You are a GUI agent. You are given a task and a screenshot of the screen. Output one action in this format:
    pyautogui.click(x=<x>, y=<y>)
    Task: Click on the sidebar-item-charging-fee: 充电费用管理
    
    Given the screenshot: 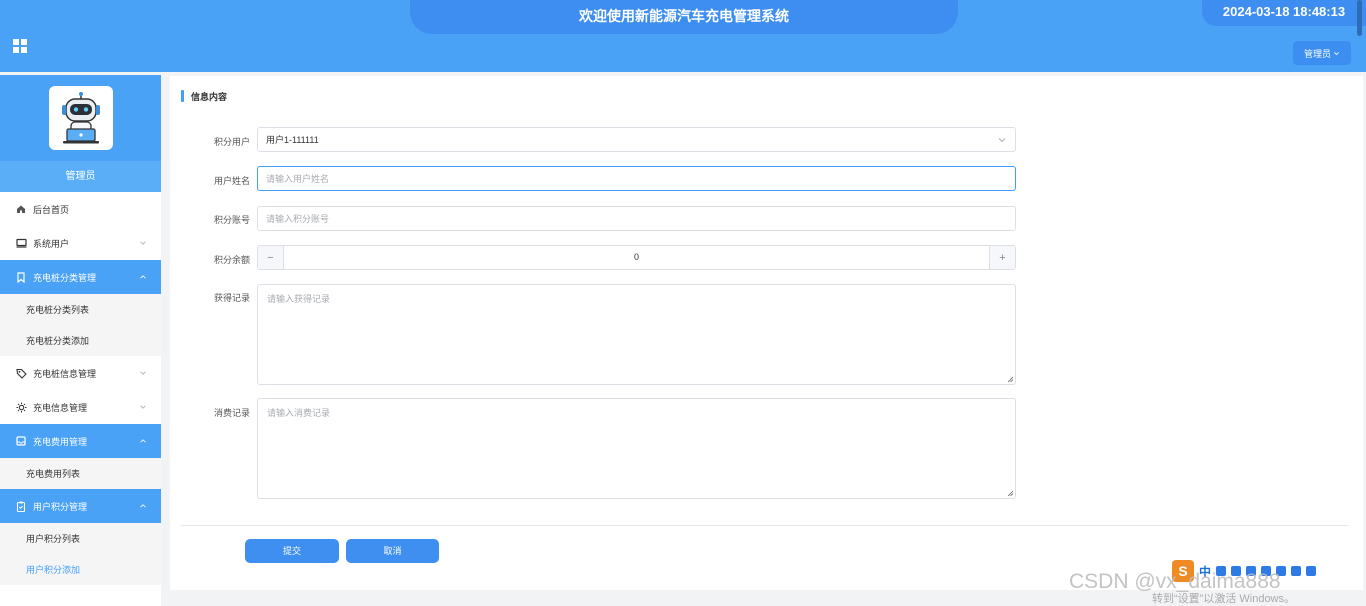 What is the action you would take?
    pyautogui.click(x=80, y=441)
    